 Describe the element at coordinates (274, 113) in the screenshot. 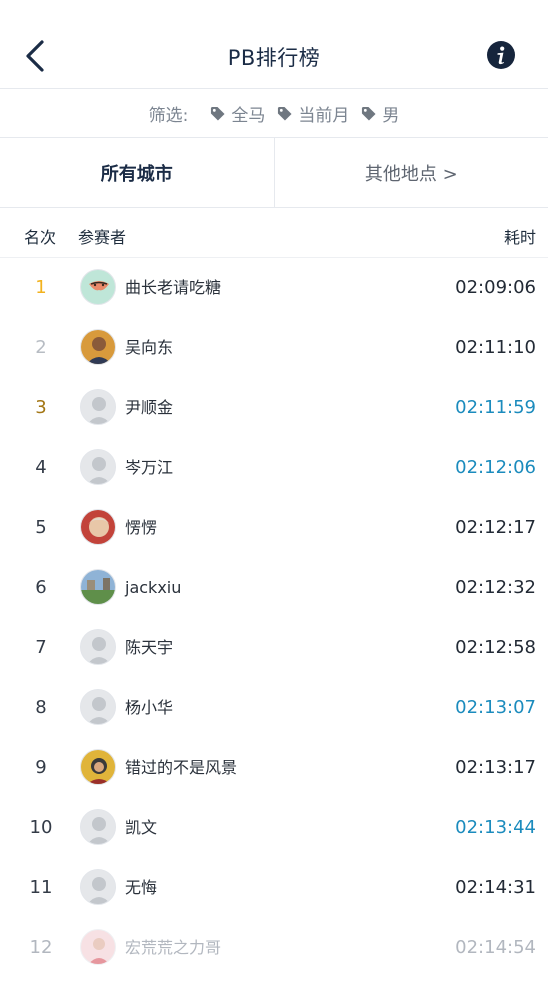

I see `filter-bar: 筛选: 全马 当前月 男` at that location.